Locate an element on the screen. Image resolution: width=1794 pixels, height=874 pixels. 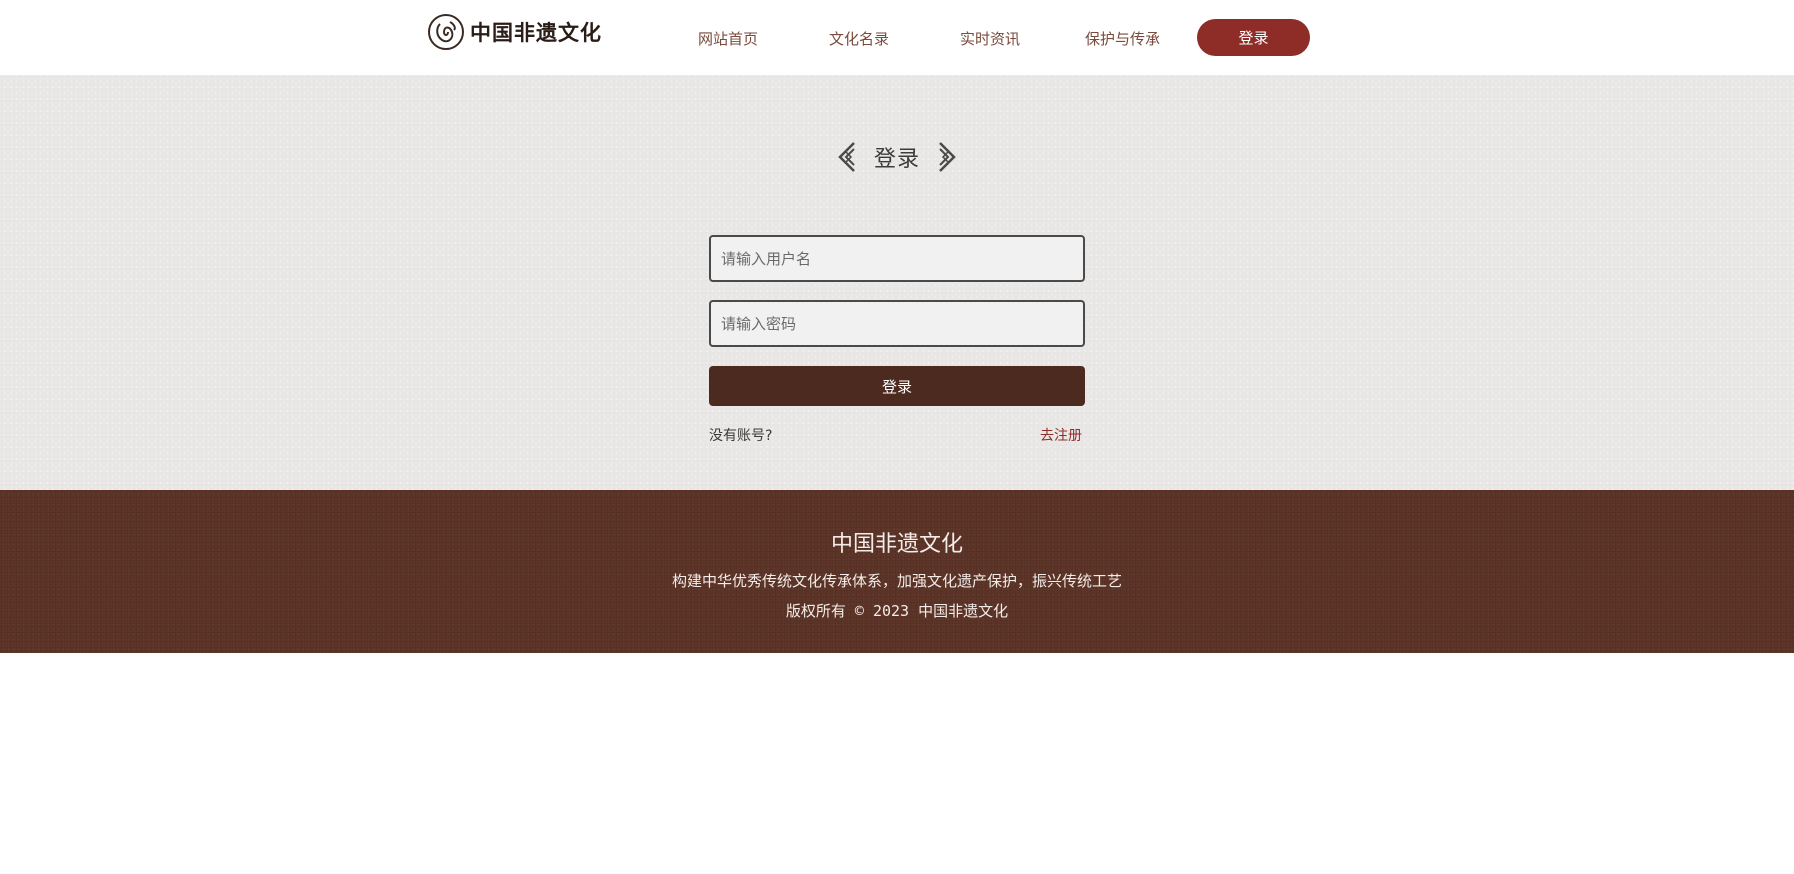
footer-copyright: 版权所有 © 2023 中国非遗文化 is located at coordinates (897, 611).